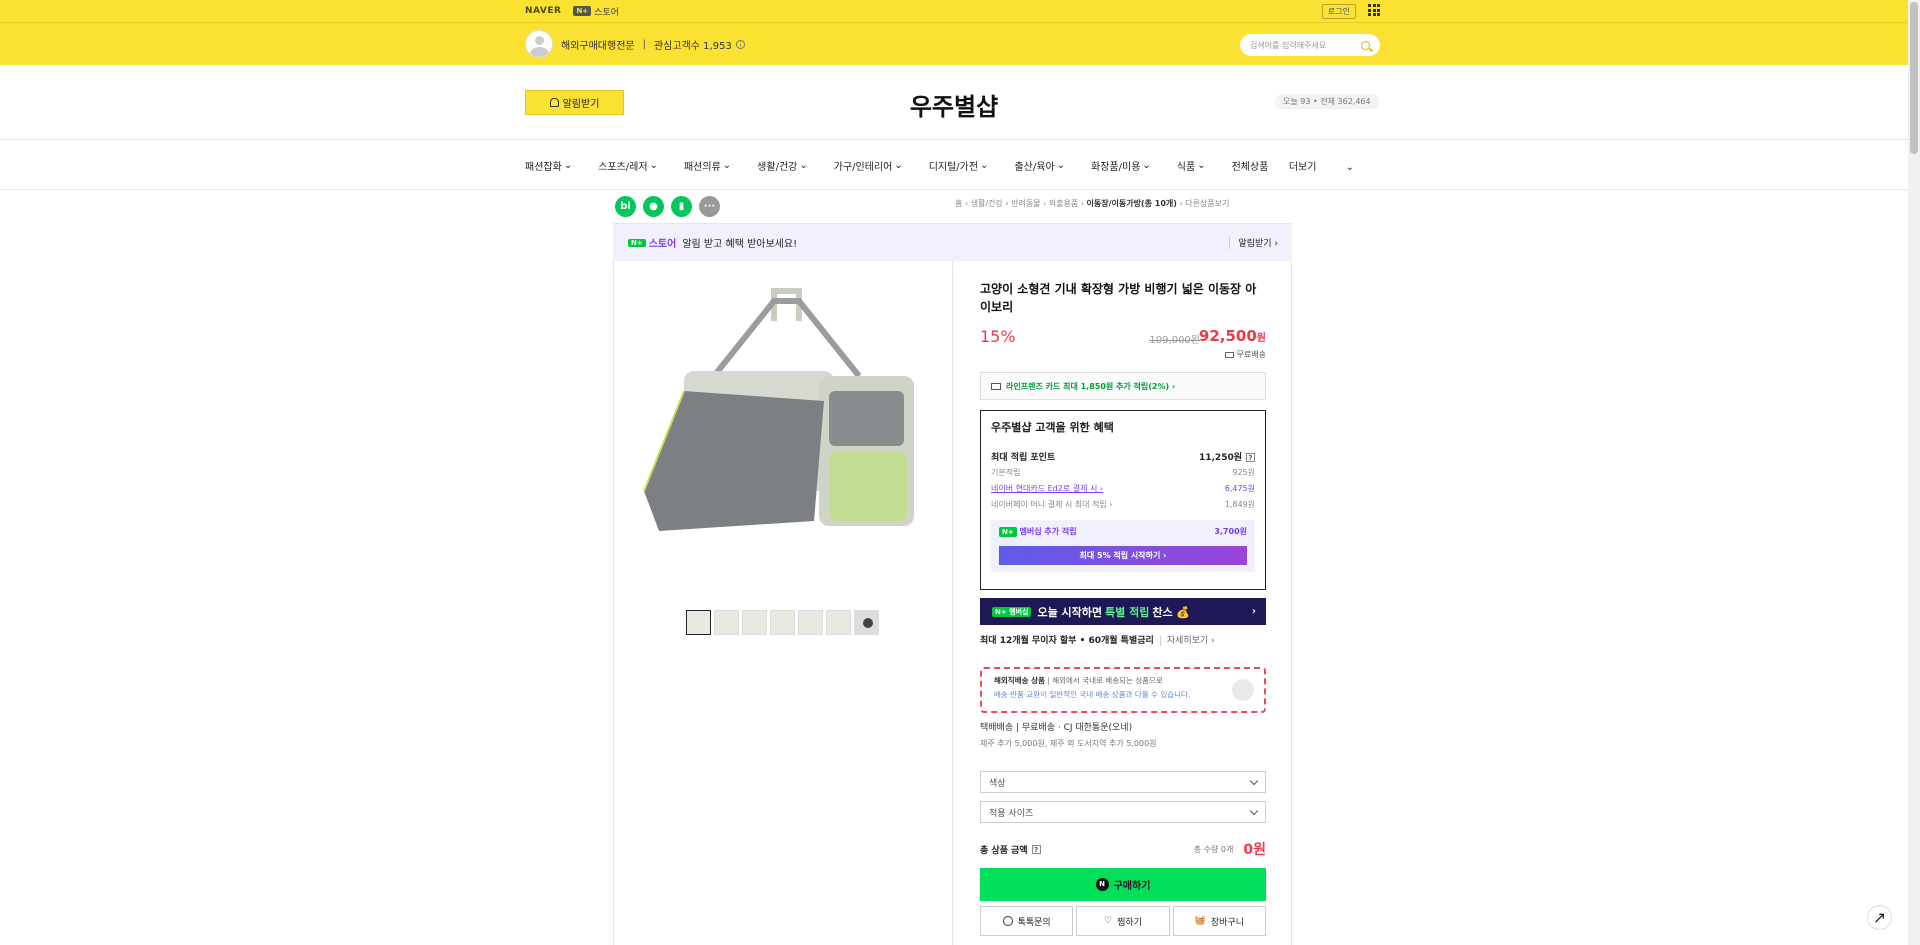  Describe the element at coordinates (1251, 354) in the screenshot. I see `shipping-label: 무료배송` at that location.